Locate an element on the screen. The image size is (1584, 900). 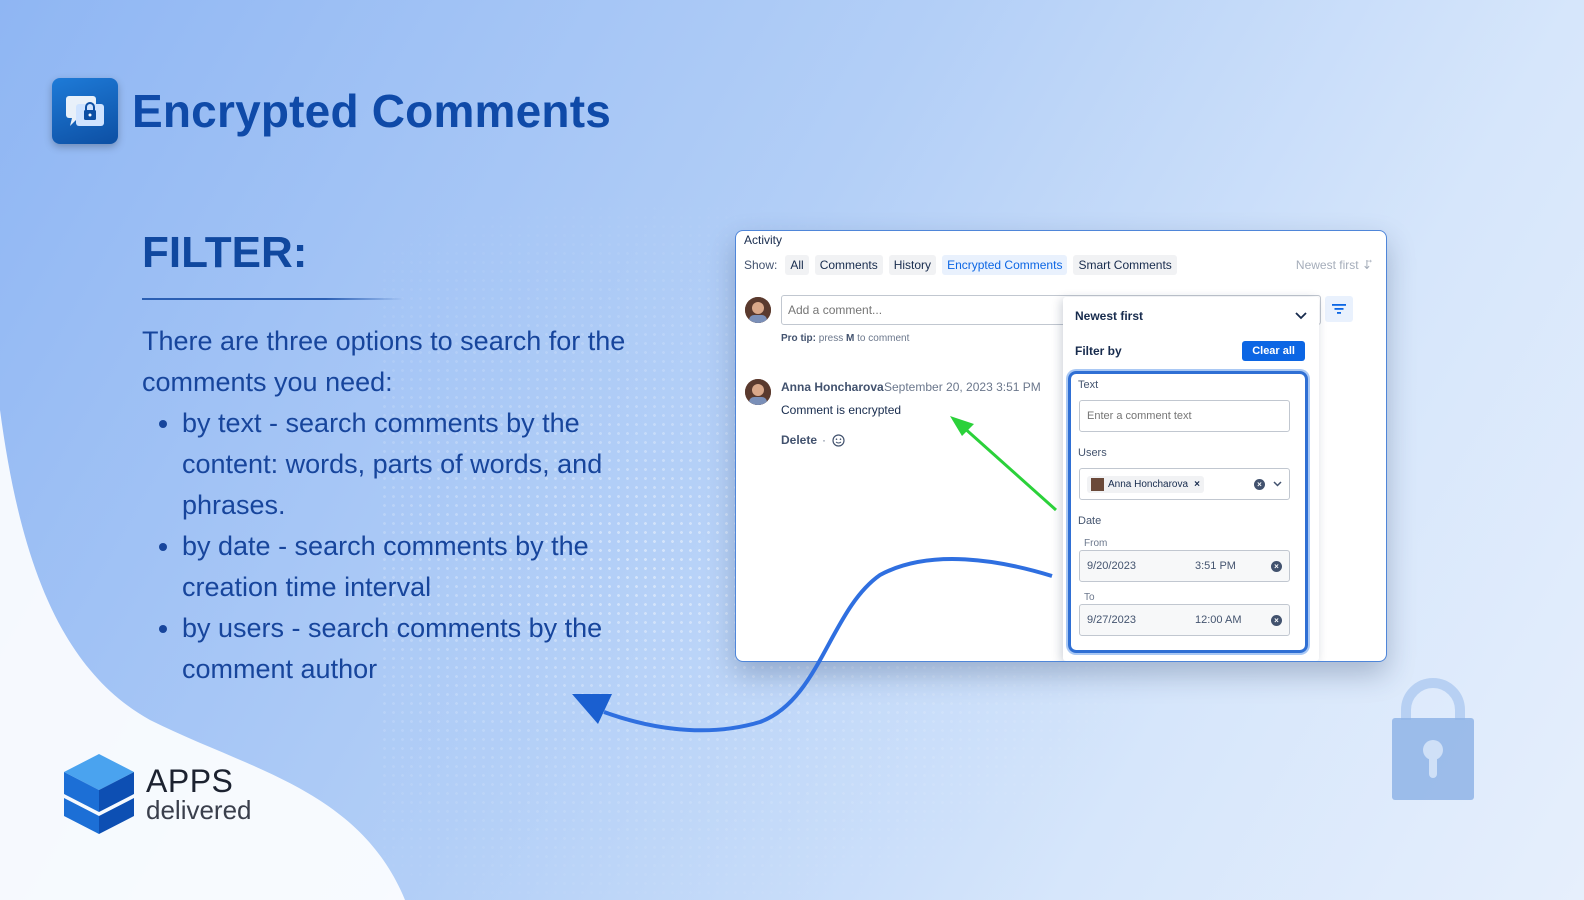
user-chip-avatar is located at coordinates (1097, 484).